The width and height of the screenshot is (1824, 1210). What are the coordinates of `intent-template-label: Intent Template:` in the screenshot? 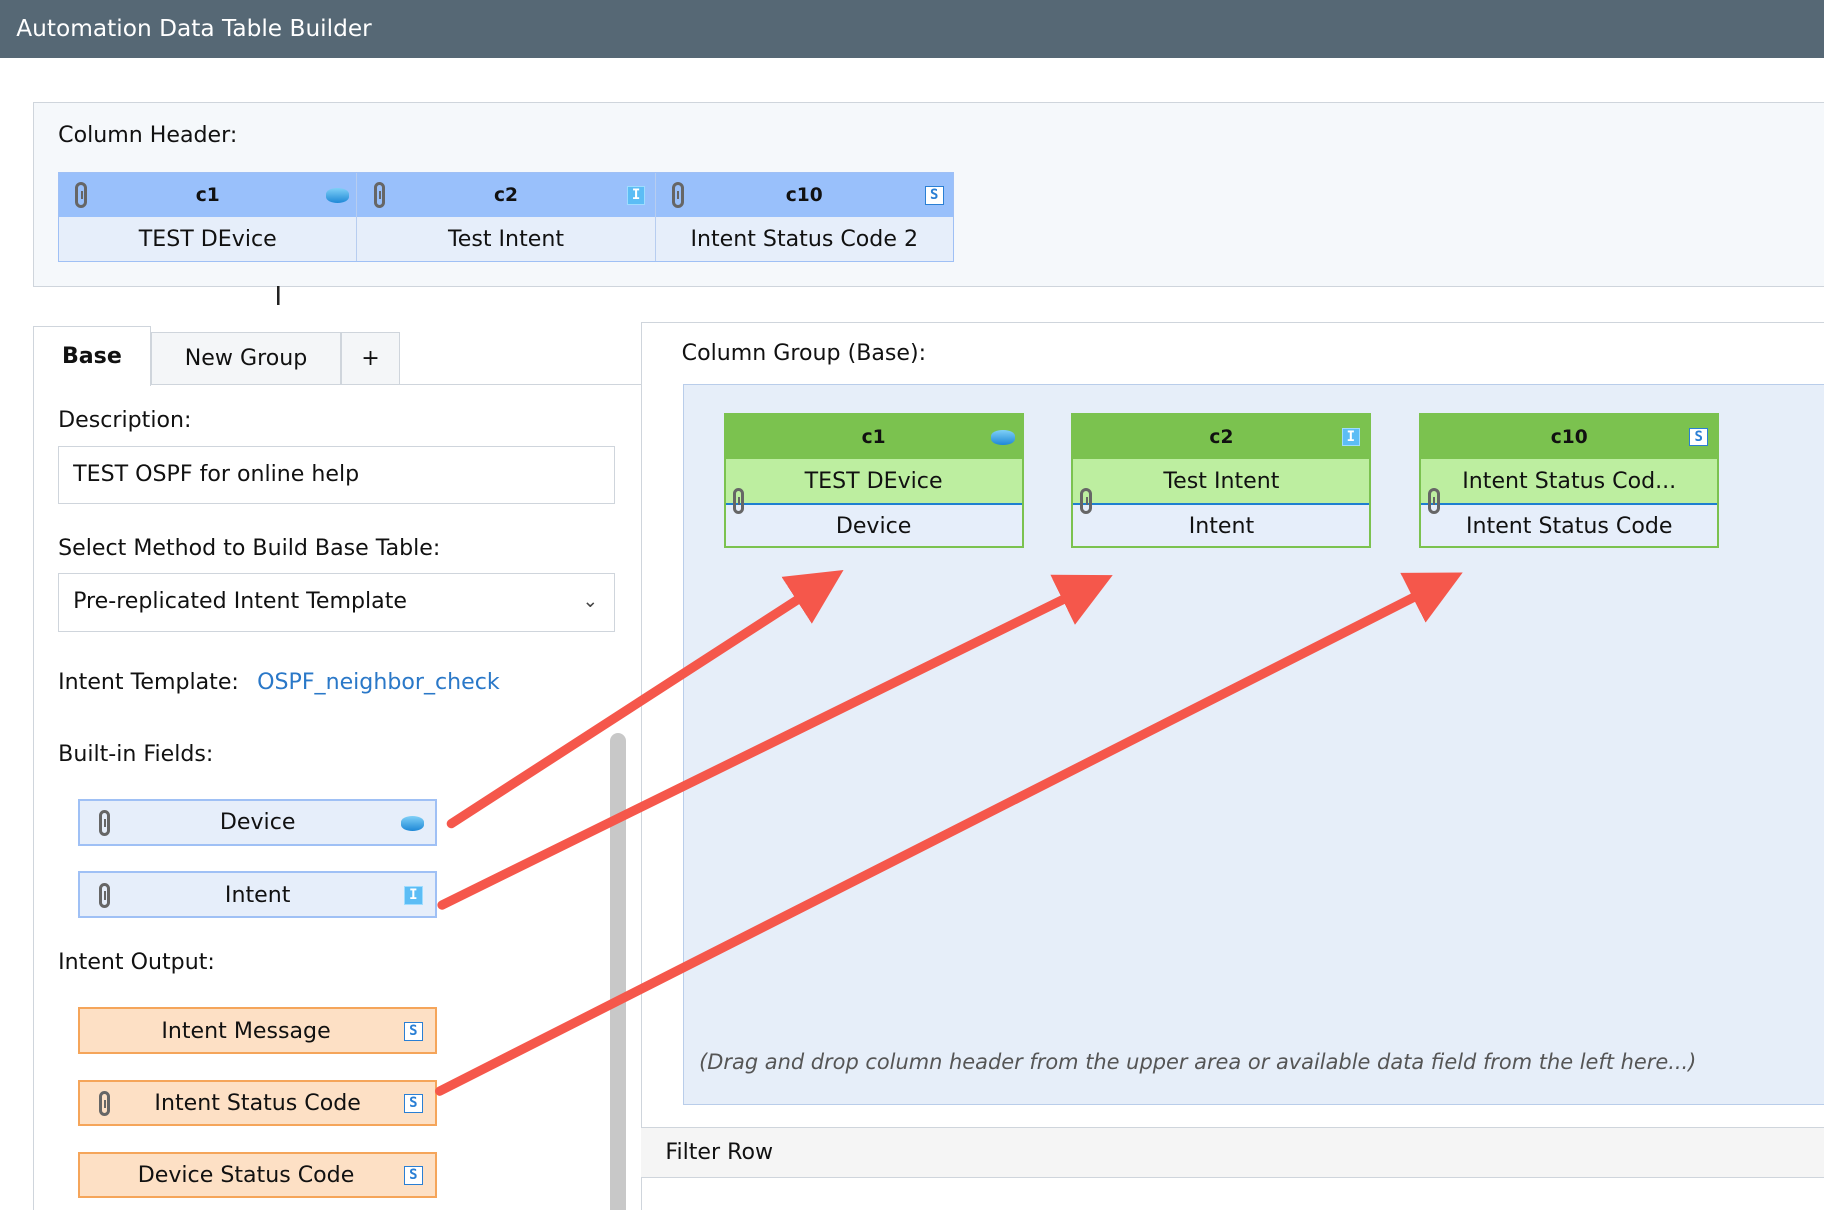 It's located at (148, 681).